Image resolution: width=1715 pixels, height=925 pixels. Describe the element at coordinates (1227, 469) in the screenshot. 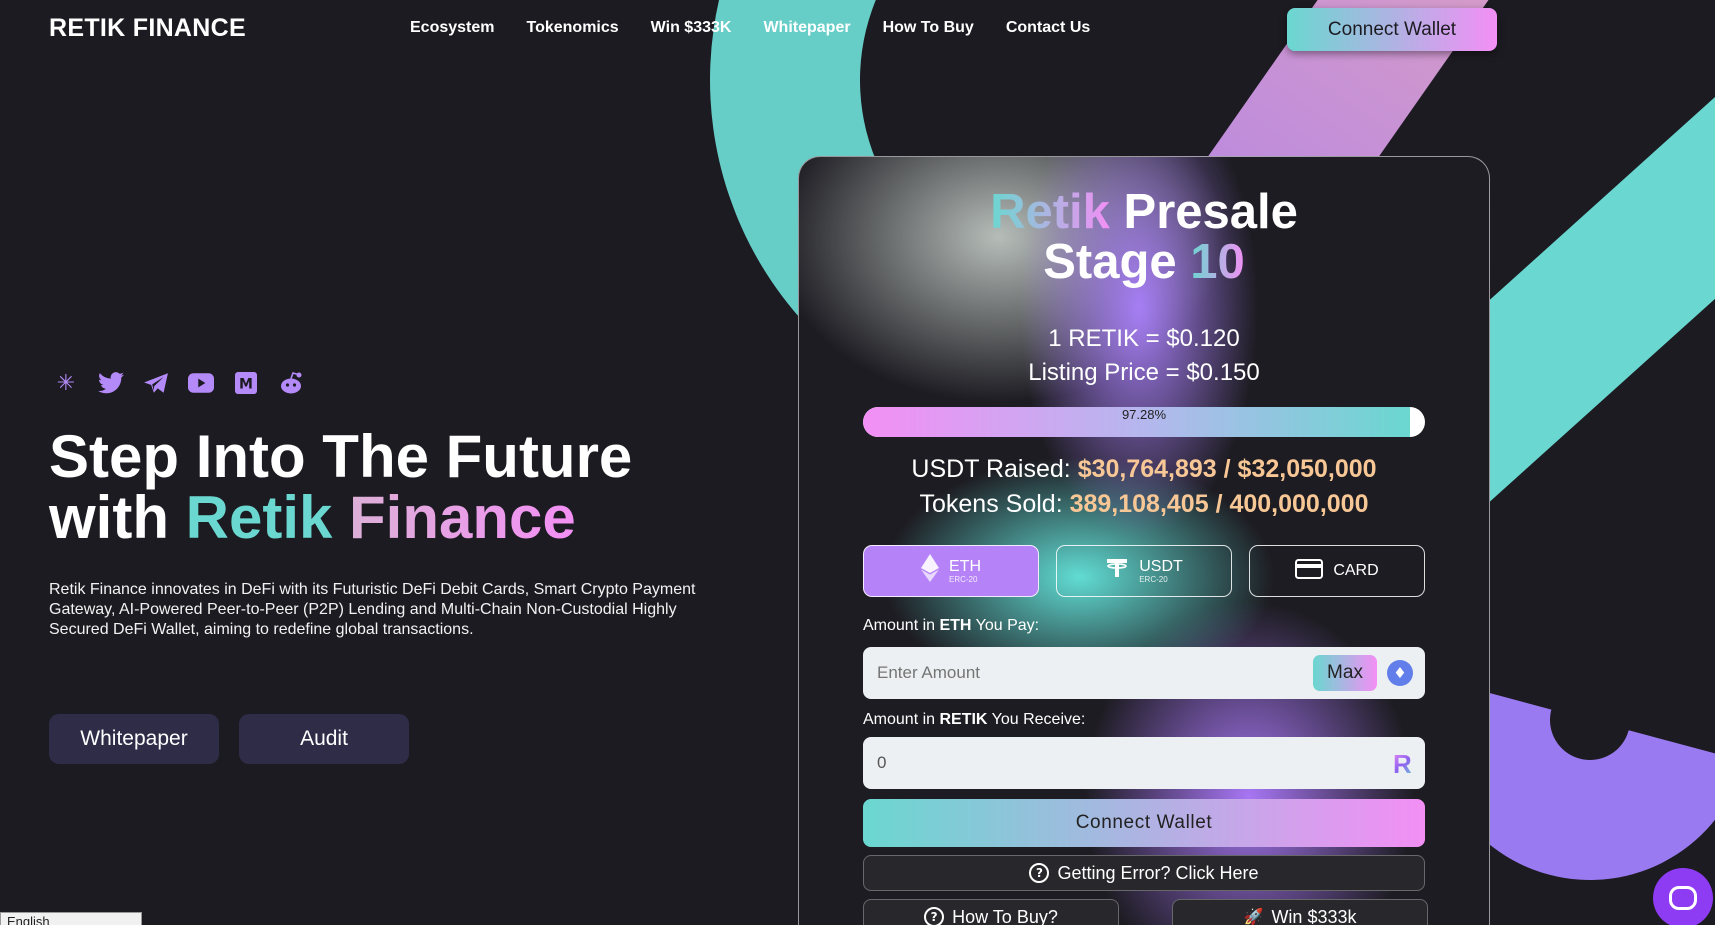

I see `usdt-raised-value: $30,764,893 / $32,050,000` at that location.